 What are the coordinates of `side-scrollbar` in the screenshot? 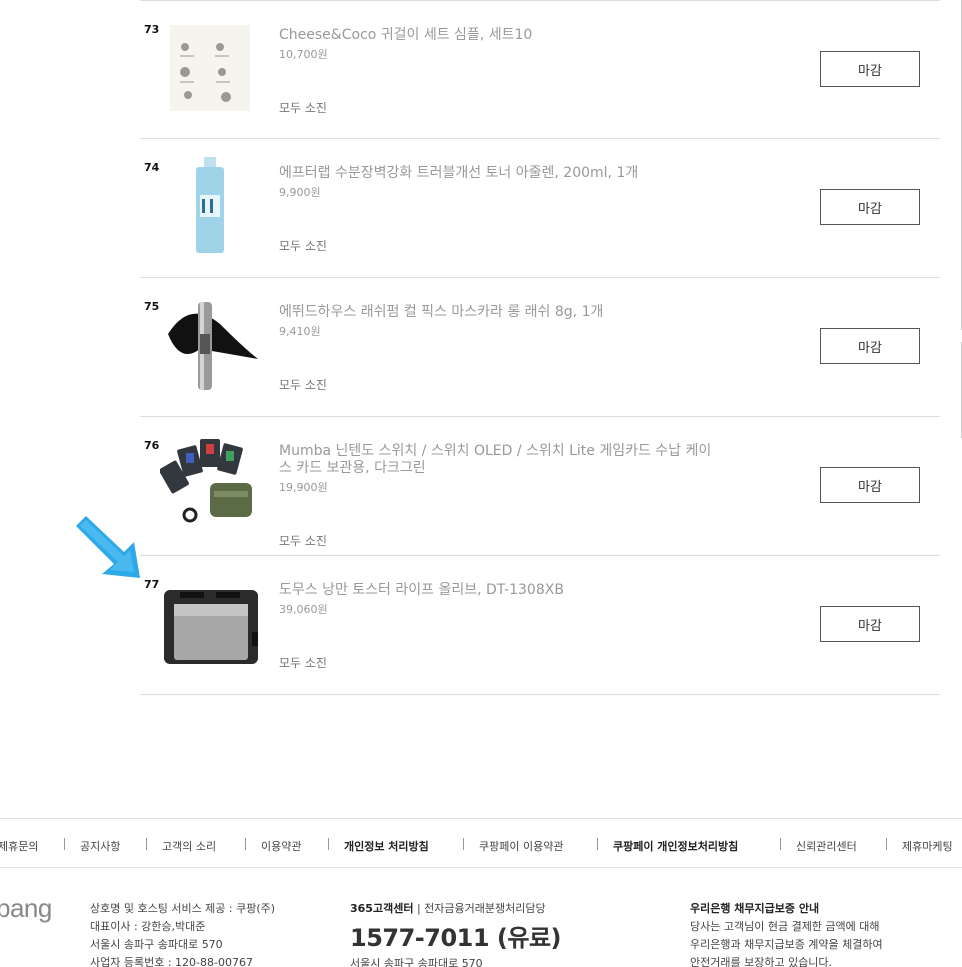 It's located at (959, 220).